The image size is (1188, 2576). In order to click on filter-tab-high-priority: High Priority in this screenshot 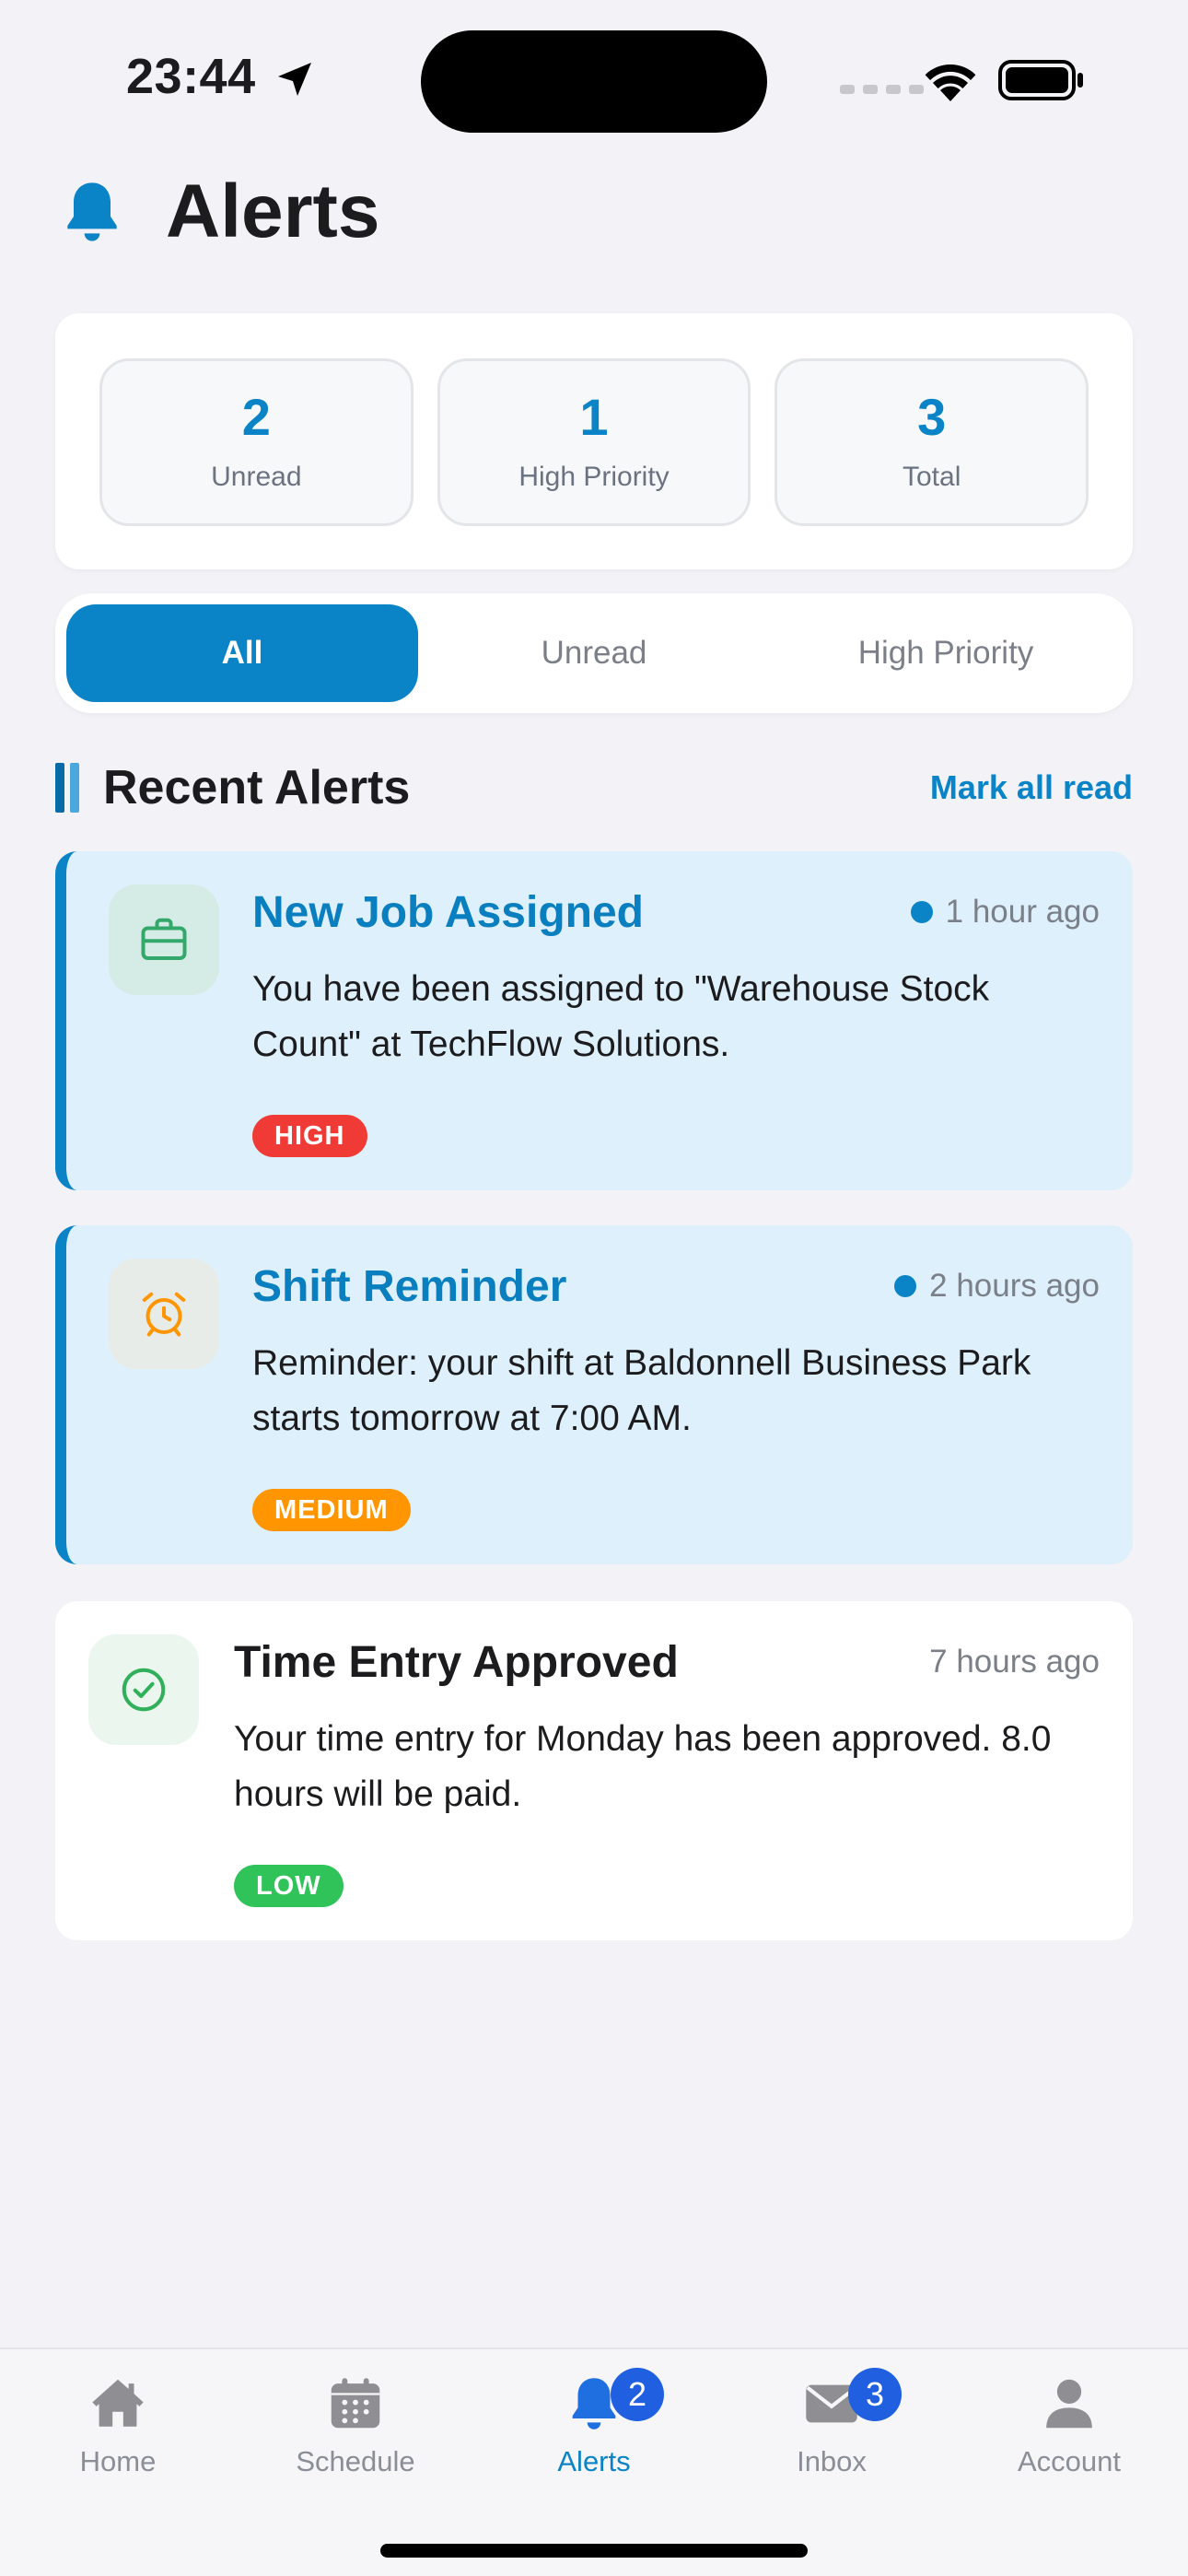, I will do `click(946, 653)`.